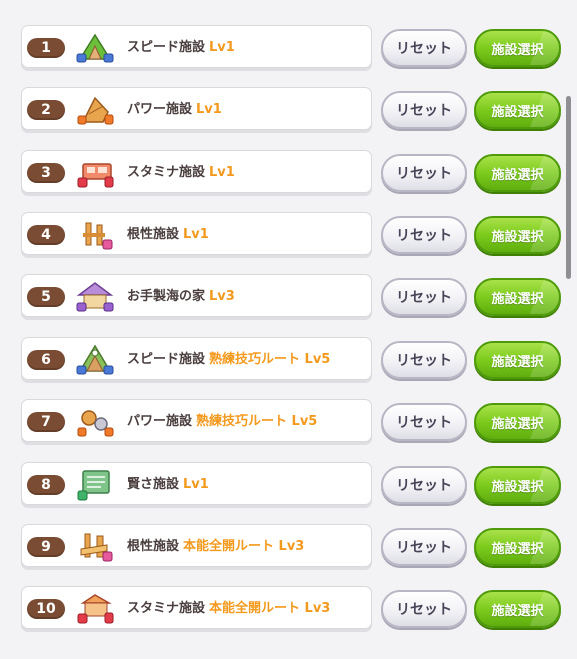 The height and width of the screenshot is (659, 577). I want to click on facility-card: 10 スタミナ施設 本能全開ルート Lv3, so click(196, 607).